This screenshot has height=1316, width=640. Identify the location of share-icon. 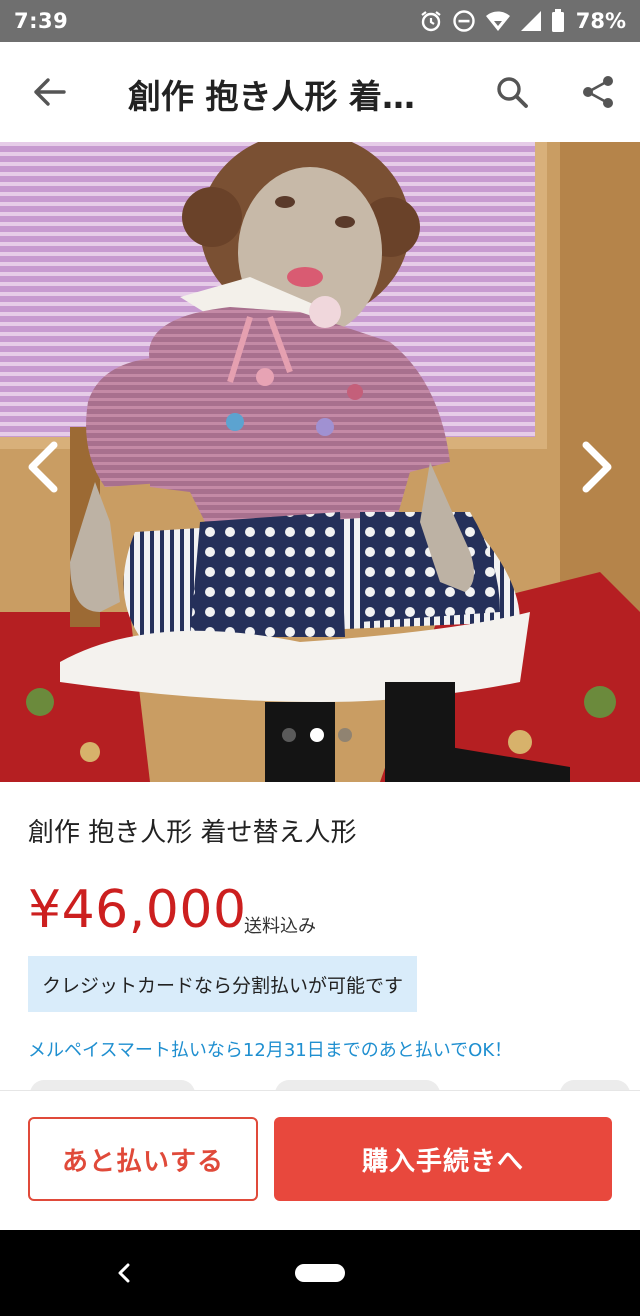
(598, 92).